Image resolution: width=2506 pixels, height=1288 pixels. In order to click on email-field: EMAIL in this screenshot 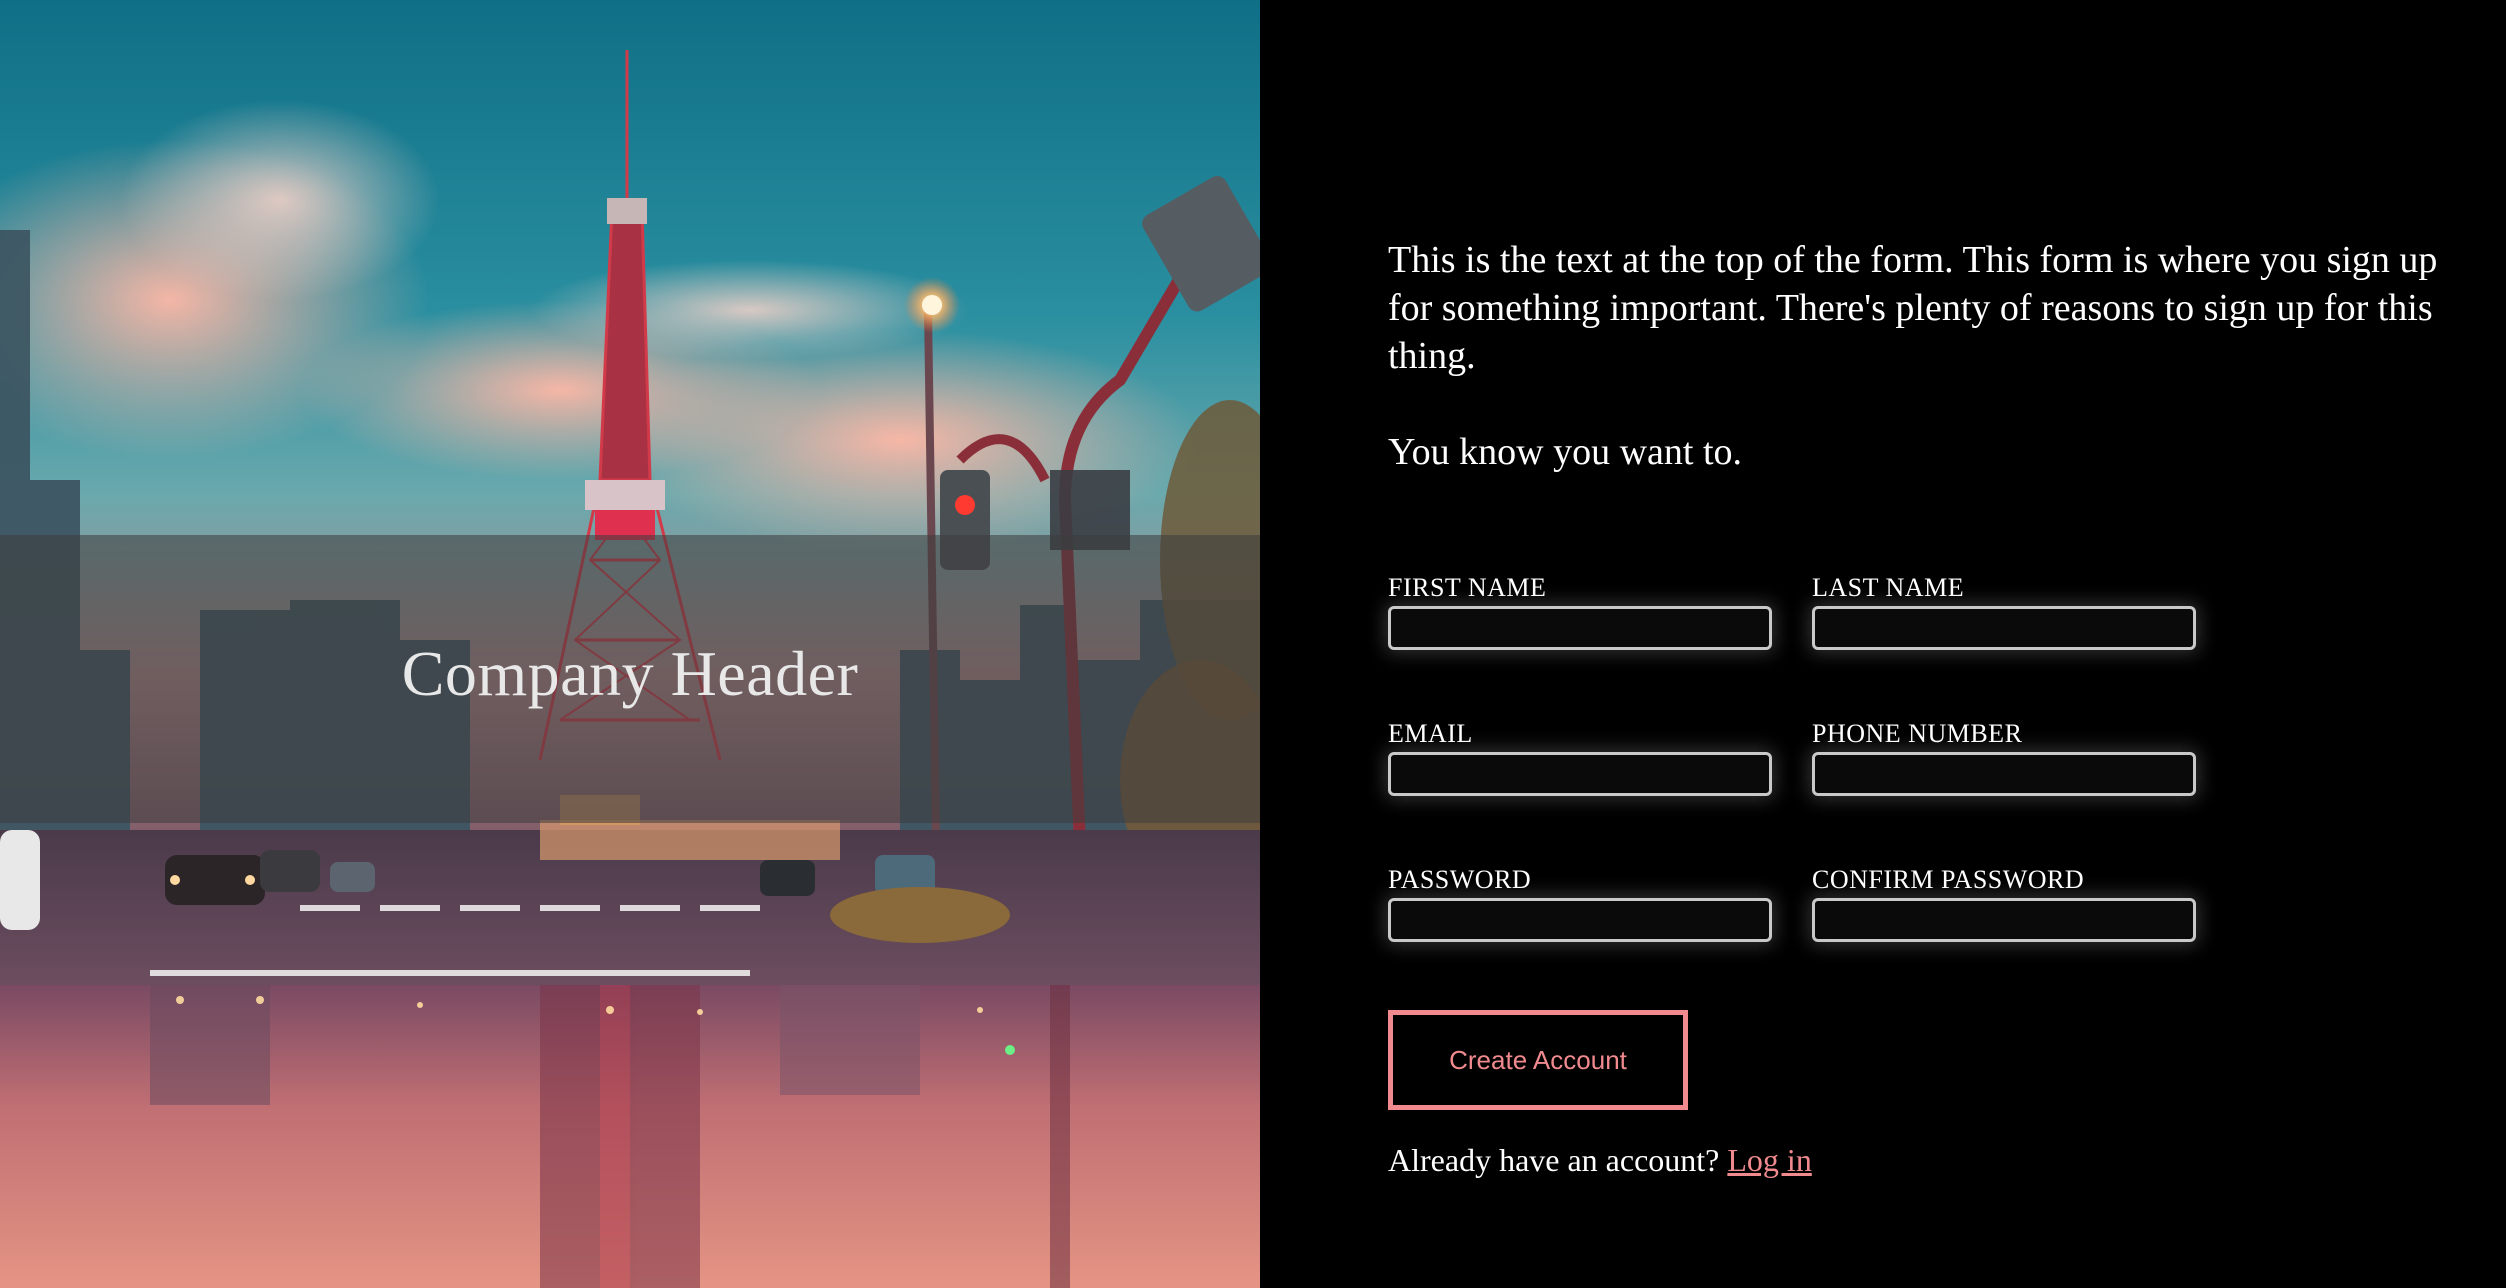, I will do `click(1580, 758)`.